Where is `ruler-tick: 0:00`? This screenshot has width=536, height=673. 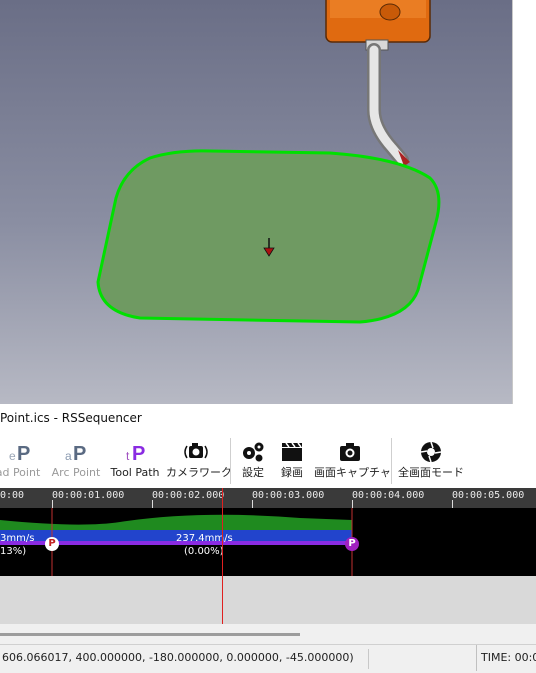 ruler-tick: 0:00 is located at coordinates (12, 495).